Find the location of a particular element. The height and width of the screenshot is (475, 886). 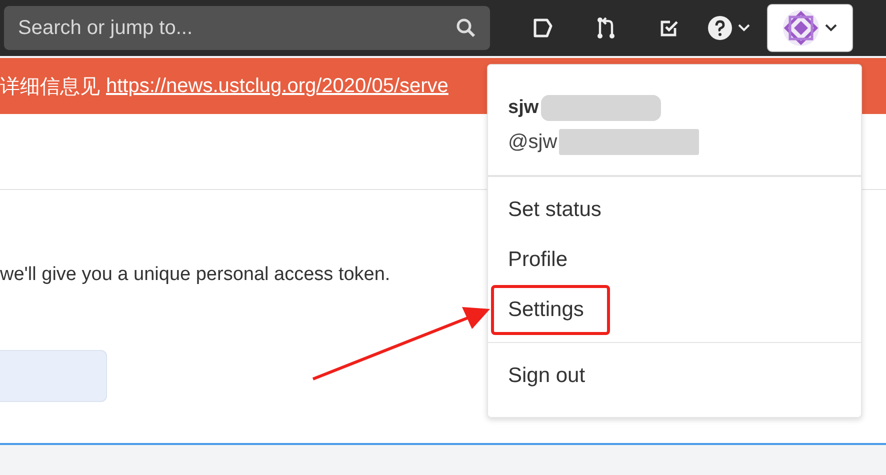

search-icon is located at coordinates (466, 28).